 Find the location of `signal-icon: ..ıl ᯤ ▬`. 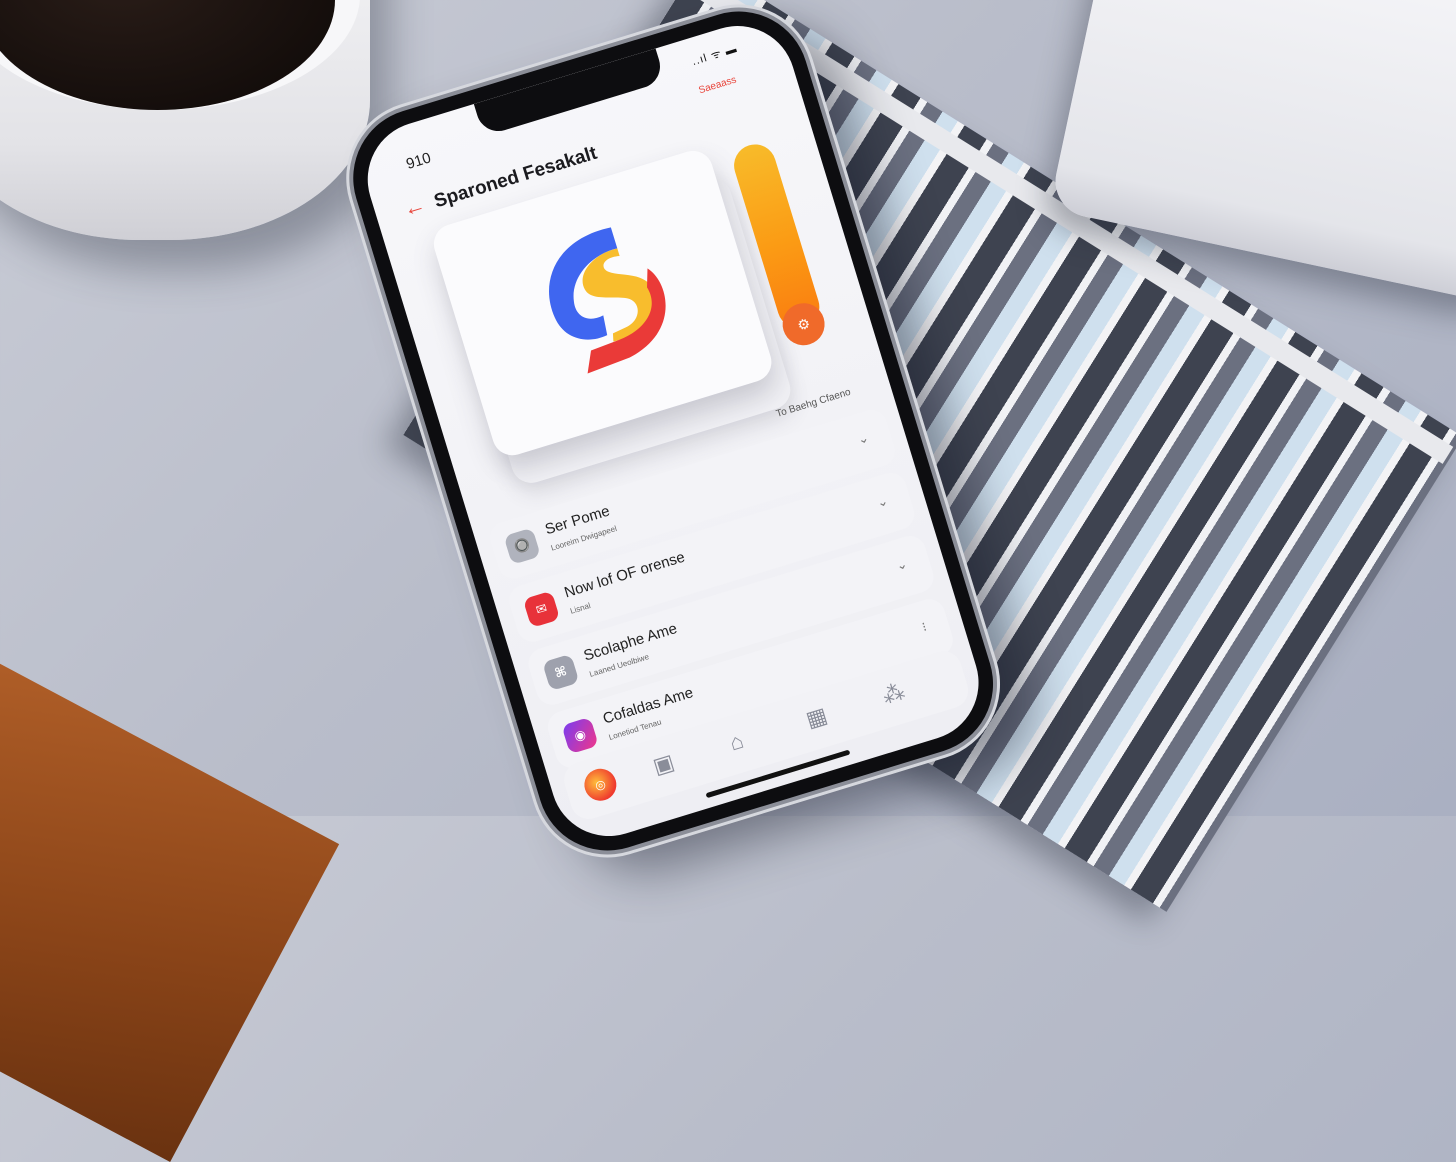

signal-icon: ..ıl ᯤ ▬ is located at coordinates (714, 55).